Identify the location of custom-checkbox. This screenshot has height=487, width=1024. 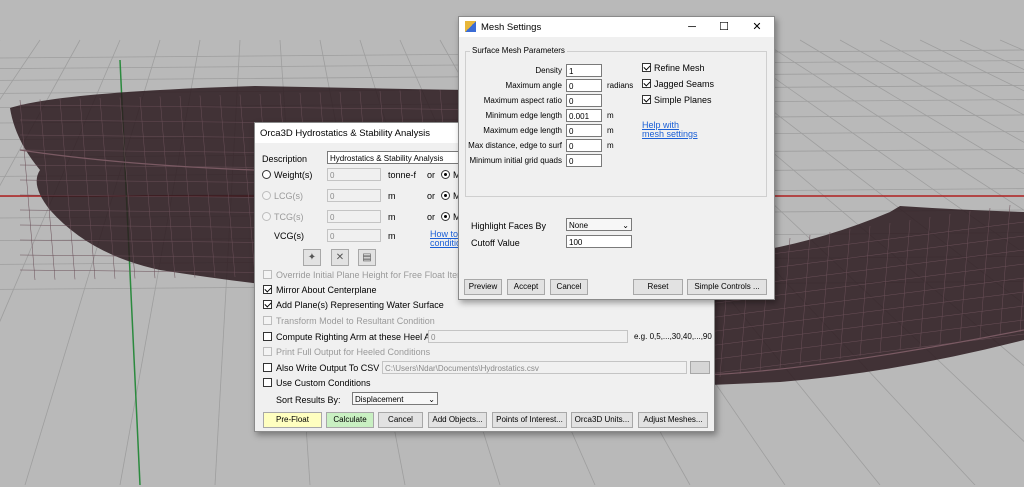
(267, 382).